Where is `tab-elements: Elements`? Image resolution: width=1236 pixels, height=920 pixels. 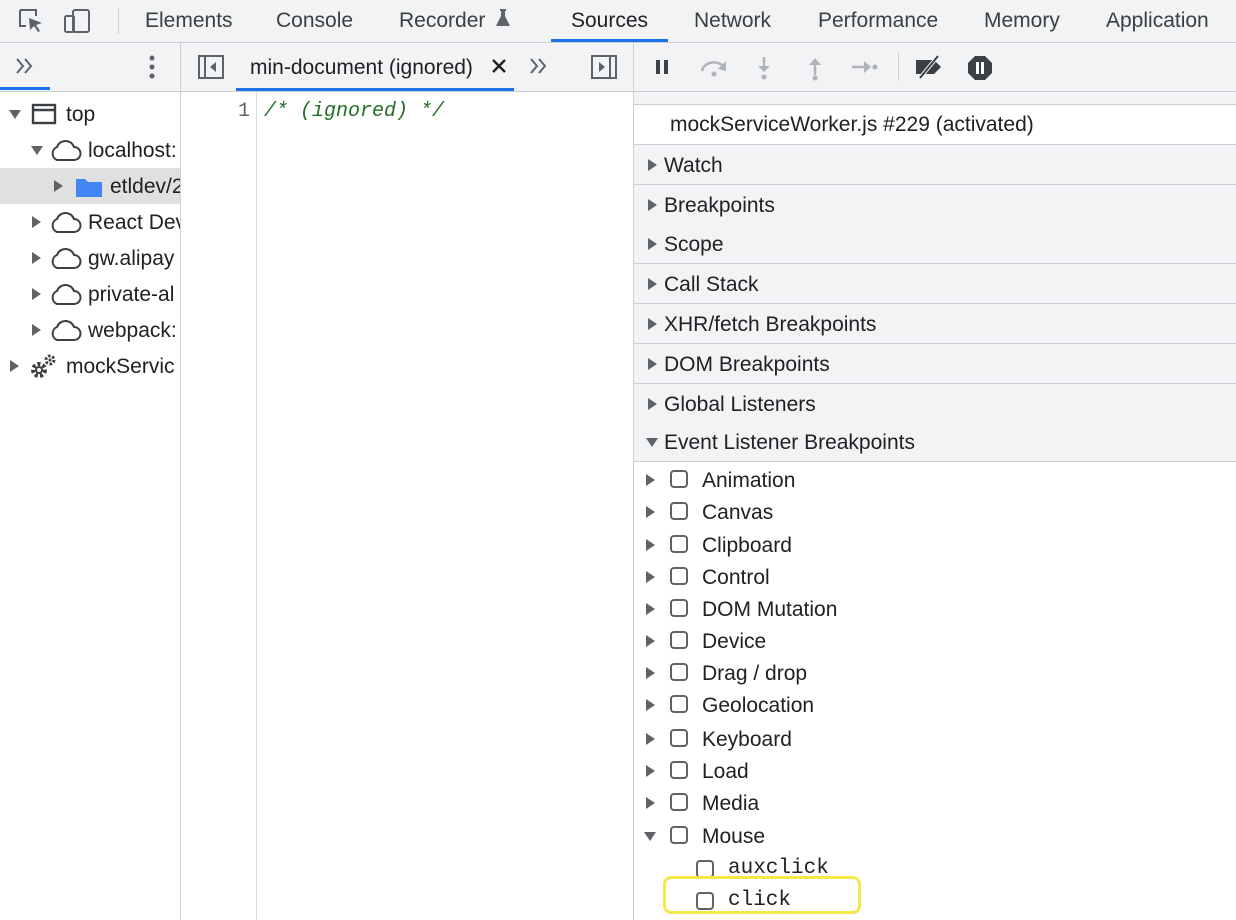 tab-elements: Elements is located at coordinates (189, 21).